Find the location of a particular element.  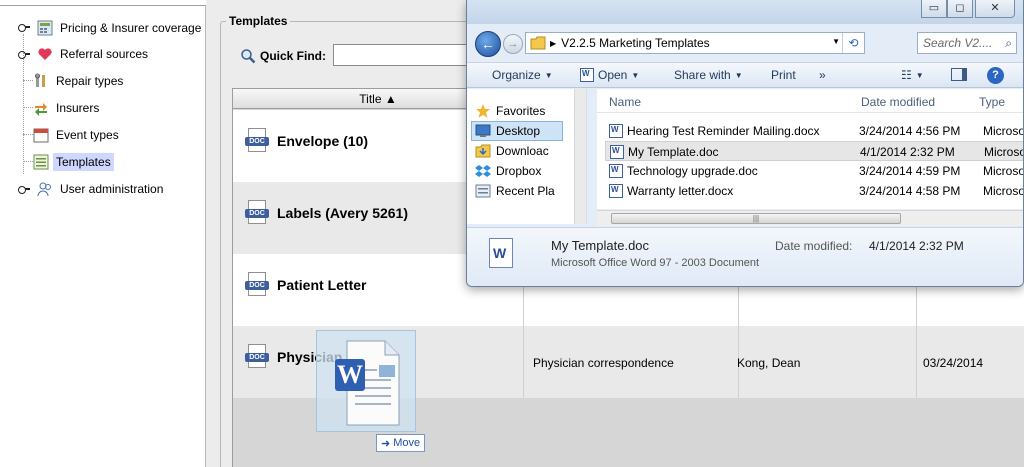

address-bar: ▶ V2.2.5 Marketing Templates ▼ ⟲ is located at coordinates (695, 43).